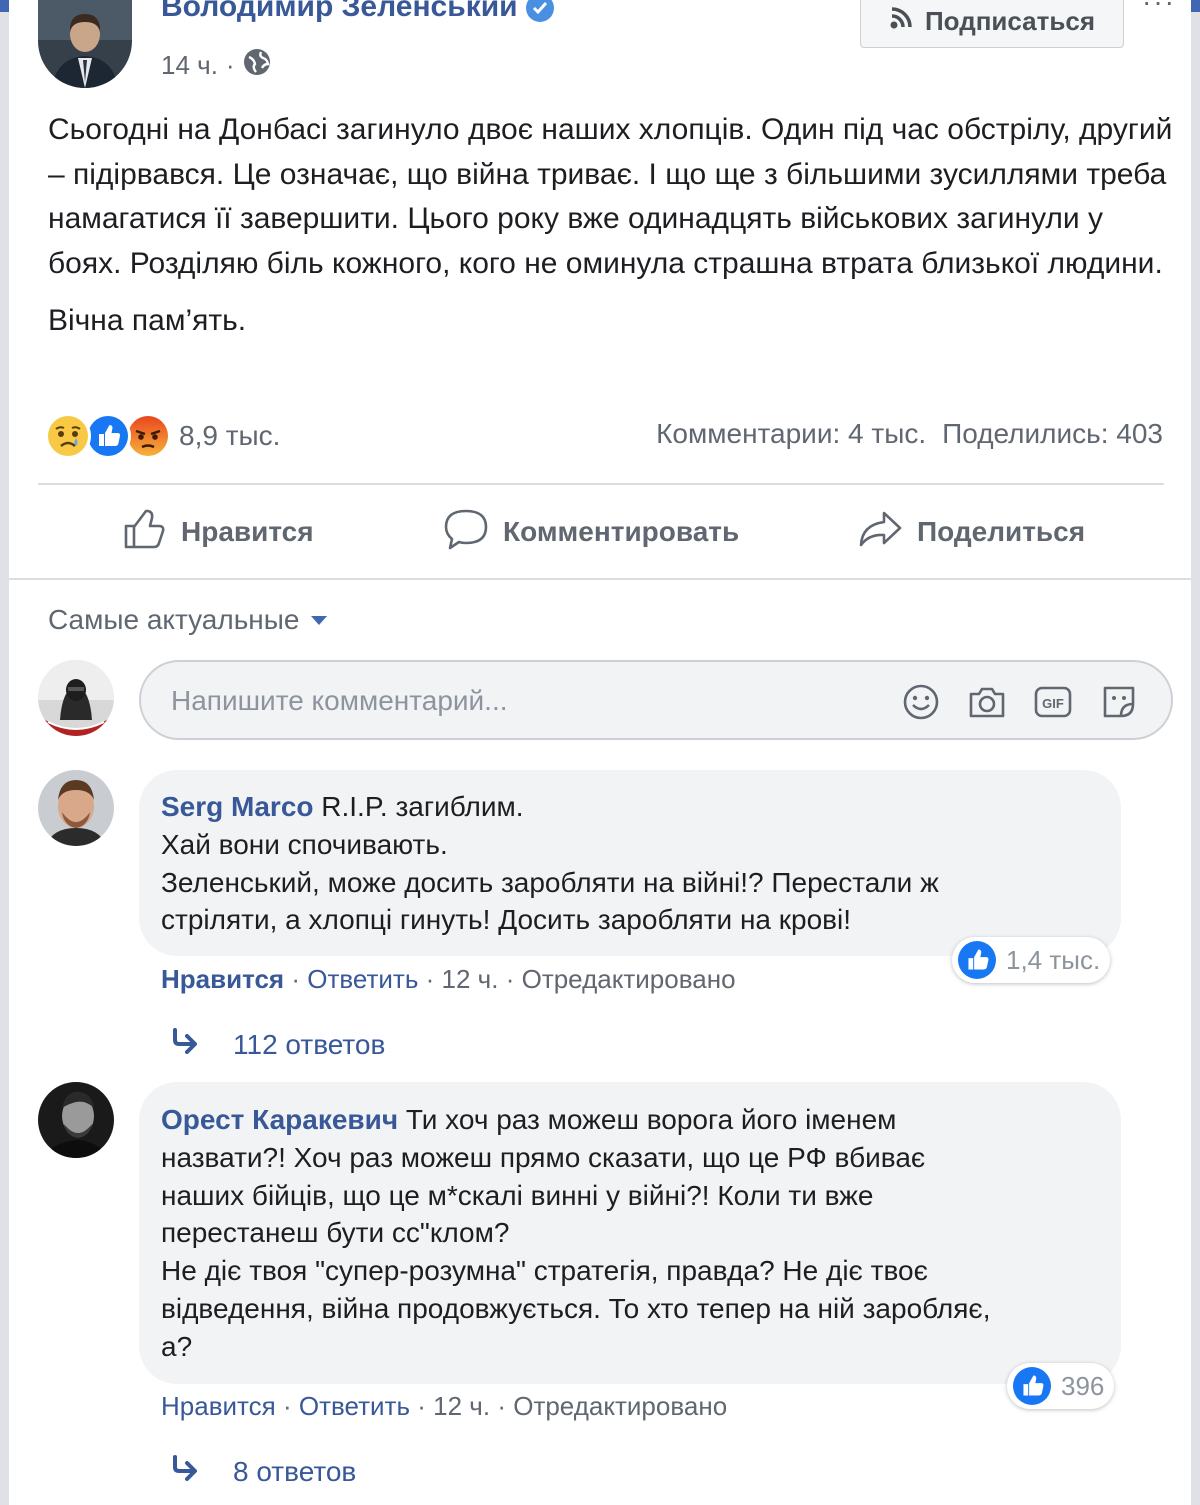 This screenshot has height=1505, width=1200. Describe the element at coordinates (68, 436) in the screenshot. I see `sad-reaction-icon` at that location.